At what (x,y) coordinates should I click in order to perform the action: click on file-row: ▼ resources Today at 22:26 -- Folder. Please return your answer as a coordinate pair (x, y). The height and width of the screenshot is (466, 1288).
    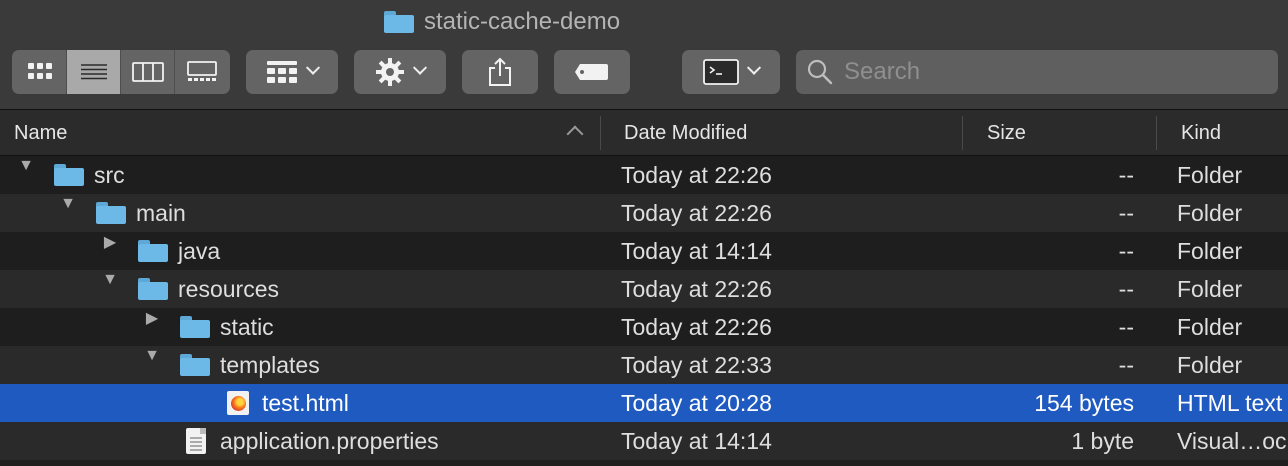
    Looking at the image, I should click on (644, 289).